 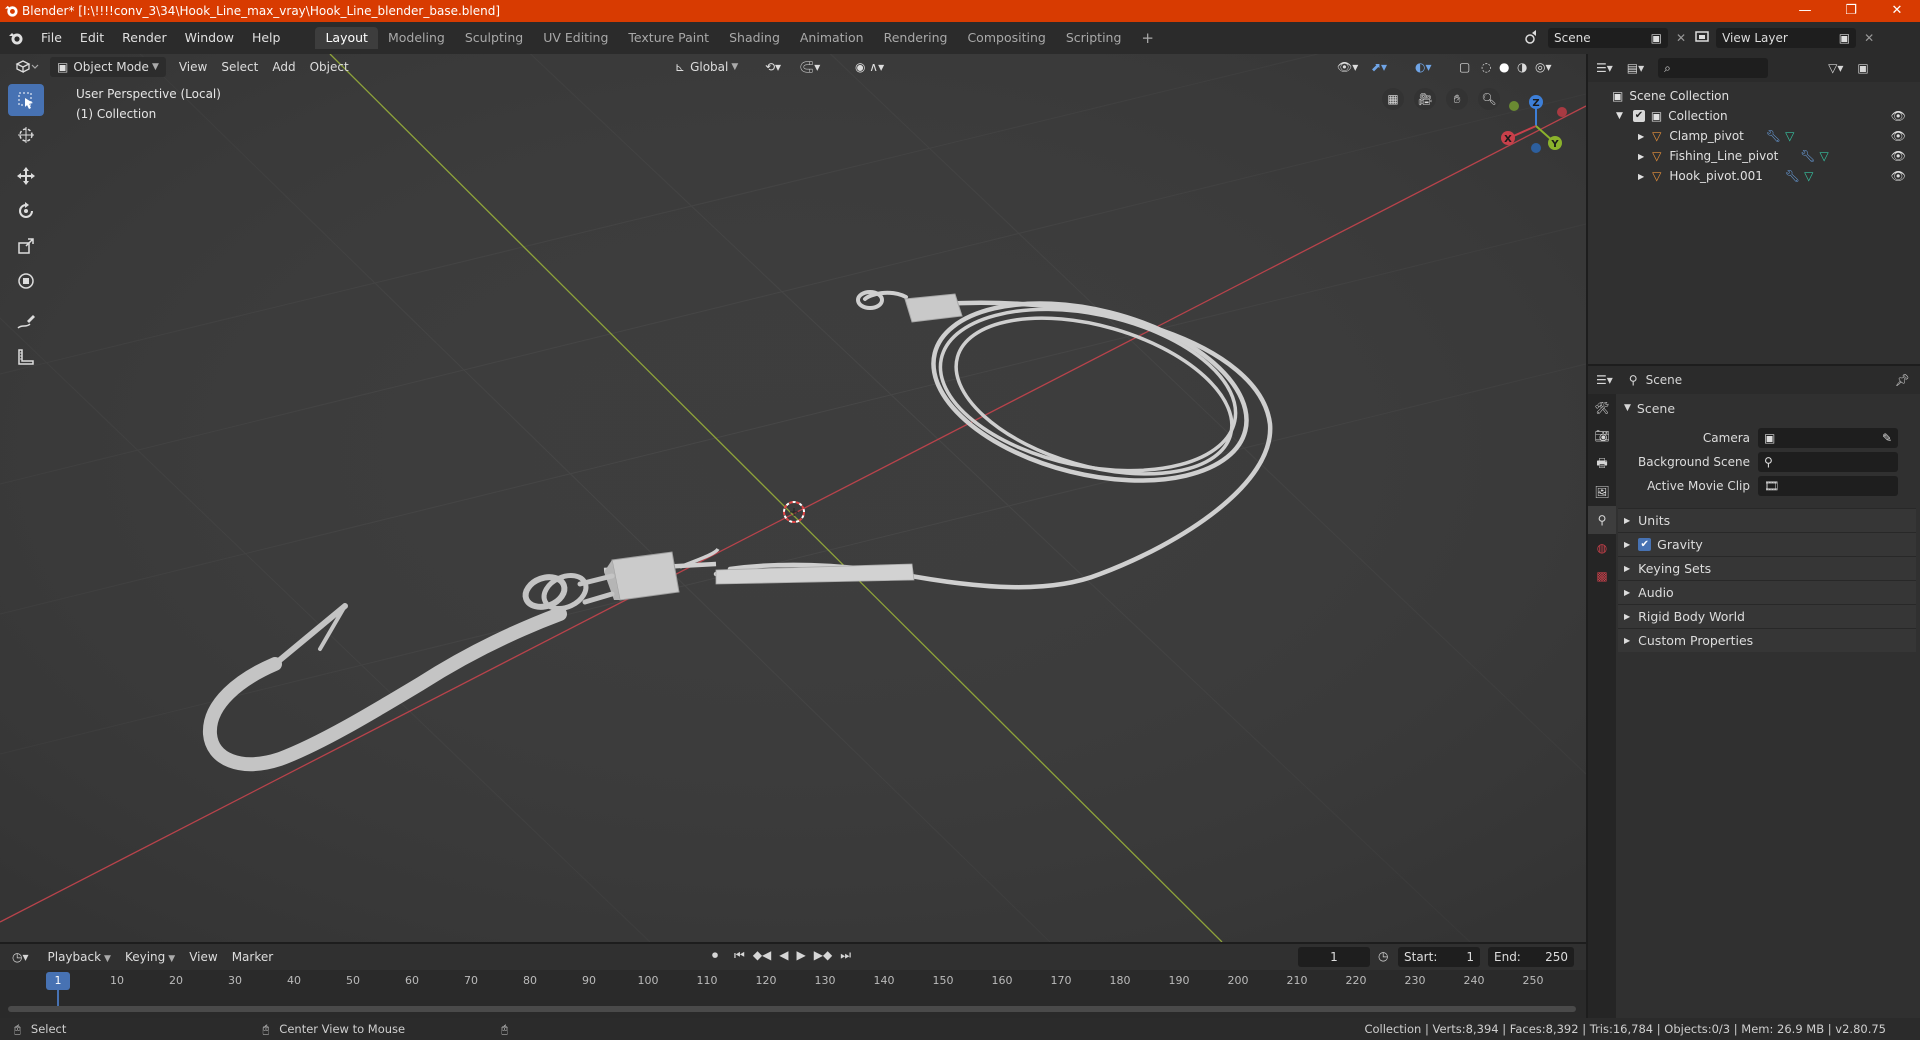 What do you see at coordinates (1425, 99) in the screenshot?
I see `camera-view-icon: 🎥︎` at bounding box center [1425, 99].